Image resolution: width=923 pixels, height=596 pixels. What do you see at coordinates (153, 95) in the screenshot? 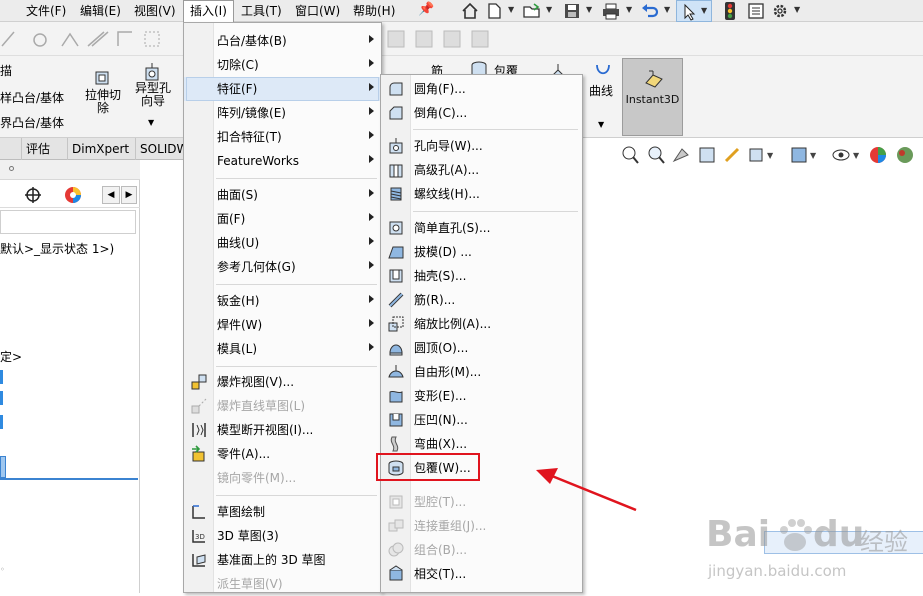
I see `hole-wizard-button: 异型孔 向导` at bounding box center [153, 95].